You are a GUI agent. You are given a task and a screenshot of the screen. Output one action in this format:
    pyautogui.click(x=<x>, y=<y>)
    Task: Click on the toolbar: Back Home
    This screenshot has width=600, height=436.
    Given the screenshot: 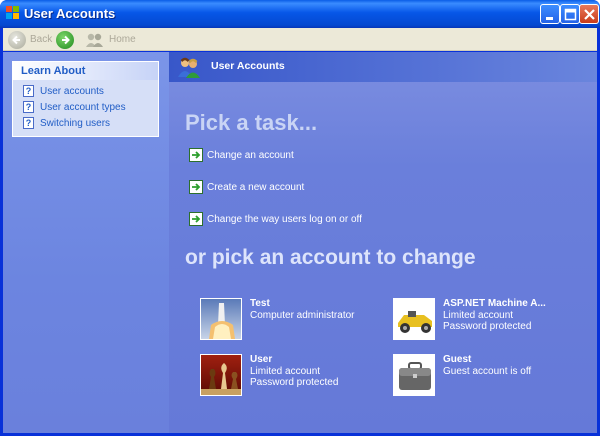 What is the action you would take?
    pyautogui.click(x=300, y=39)
    